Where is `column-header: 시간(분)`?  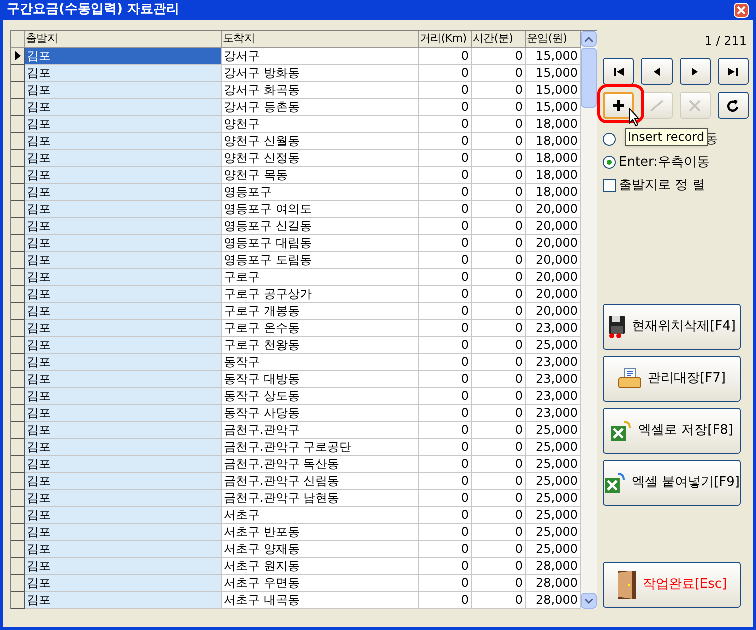
column-header: 시간(분) is located at coordinates (499, 39).